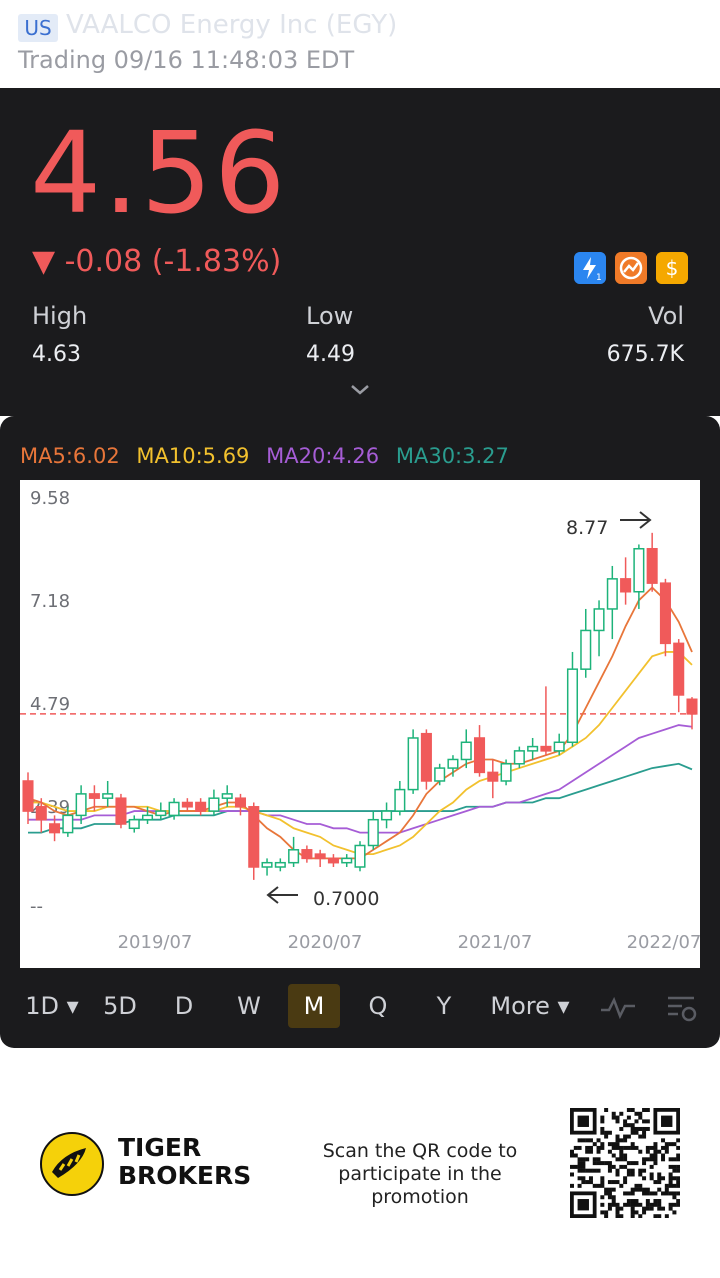 The height and width of the screenshot is (1278, 720). What do you see at coordinates (360, 390) in the screenshot?
I see `chevron-down-icon` at bounding box center [360, 390].